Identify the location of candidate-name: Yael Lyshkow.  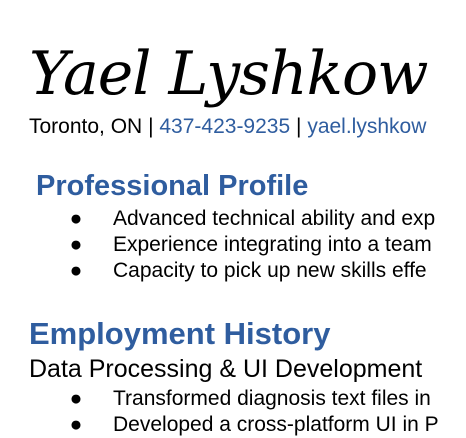
(228, 74).